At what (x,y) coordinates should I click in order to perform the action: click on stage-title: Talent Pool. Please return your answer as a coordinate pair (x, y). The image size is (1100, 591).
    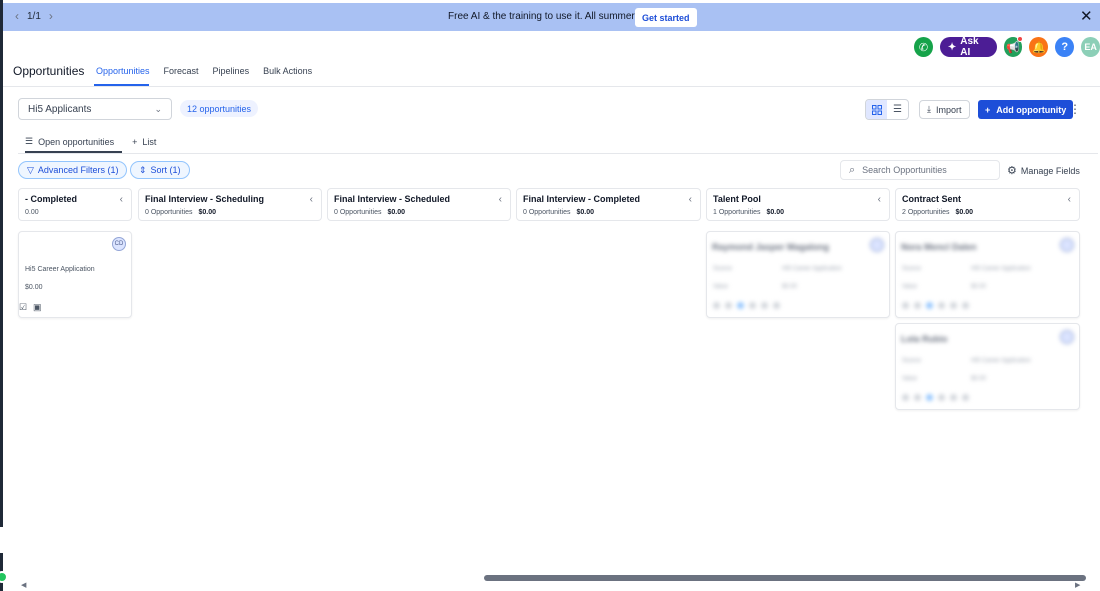
    Looking at the image, I should click on (737, 199).